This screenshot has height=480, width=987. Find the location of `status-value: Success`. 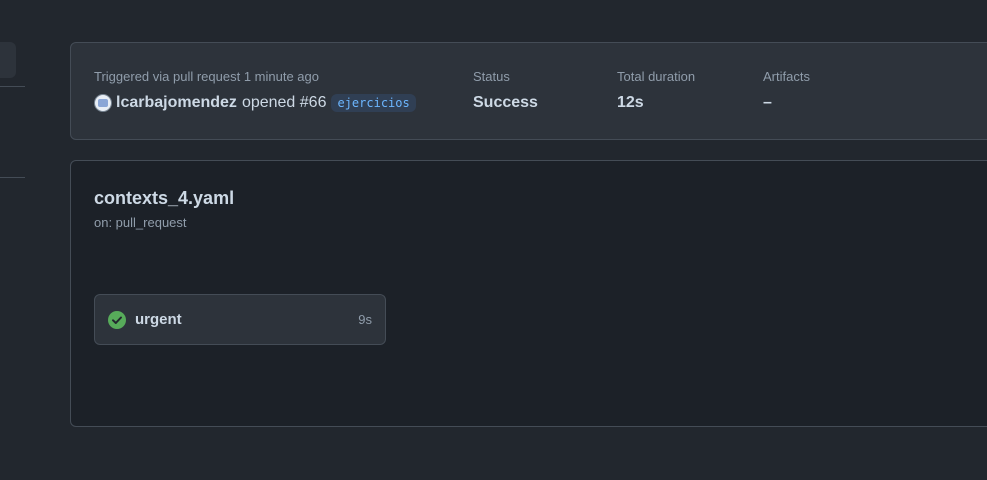

status-value: Success is located at coordinates (505, 102).